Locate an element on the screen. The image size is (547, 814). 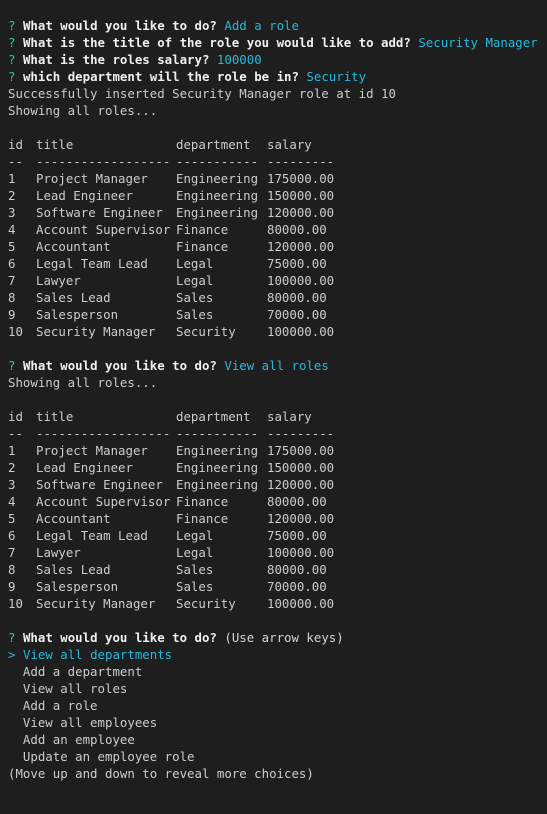
table-row: 6 Legal Team Lead Legal 75000.00 is located at coordinates (277, 263).